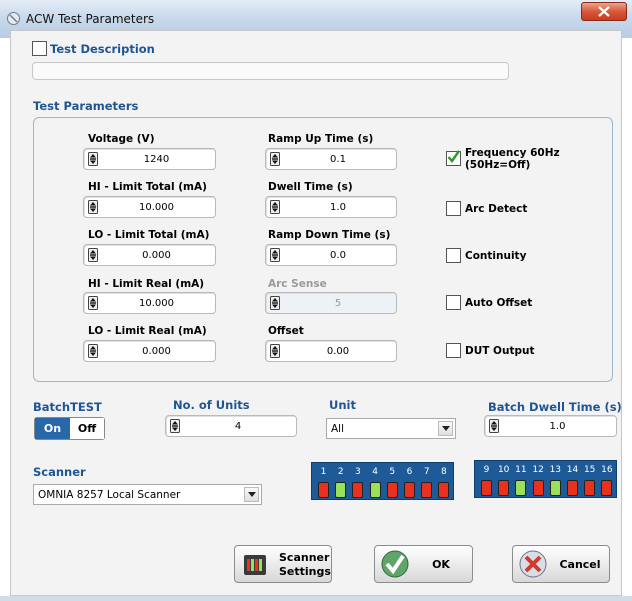  I want to click on unit-label: Unit, so click(342, 405).